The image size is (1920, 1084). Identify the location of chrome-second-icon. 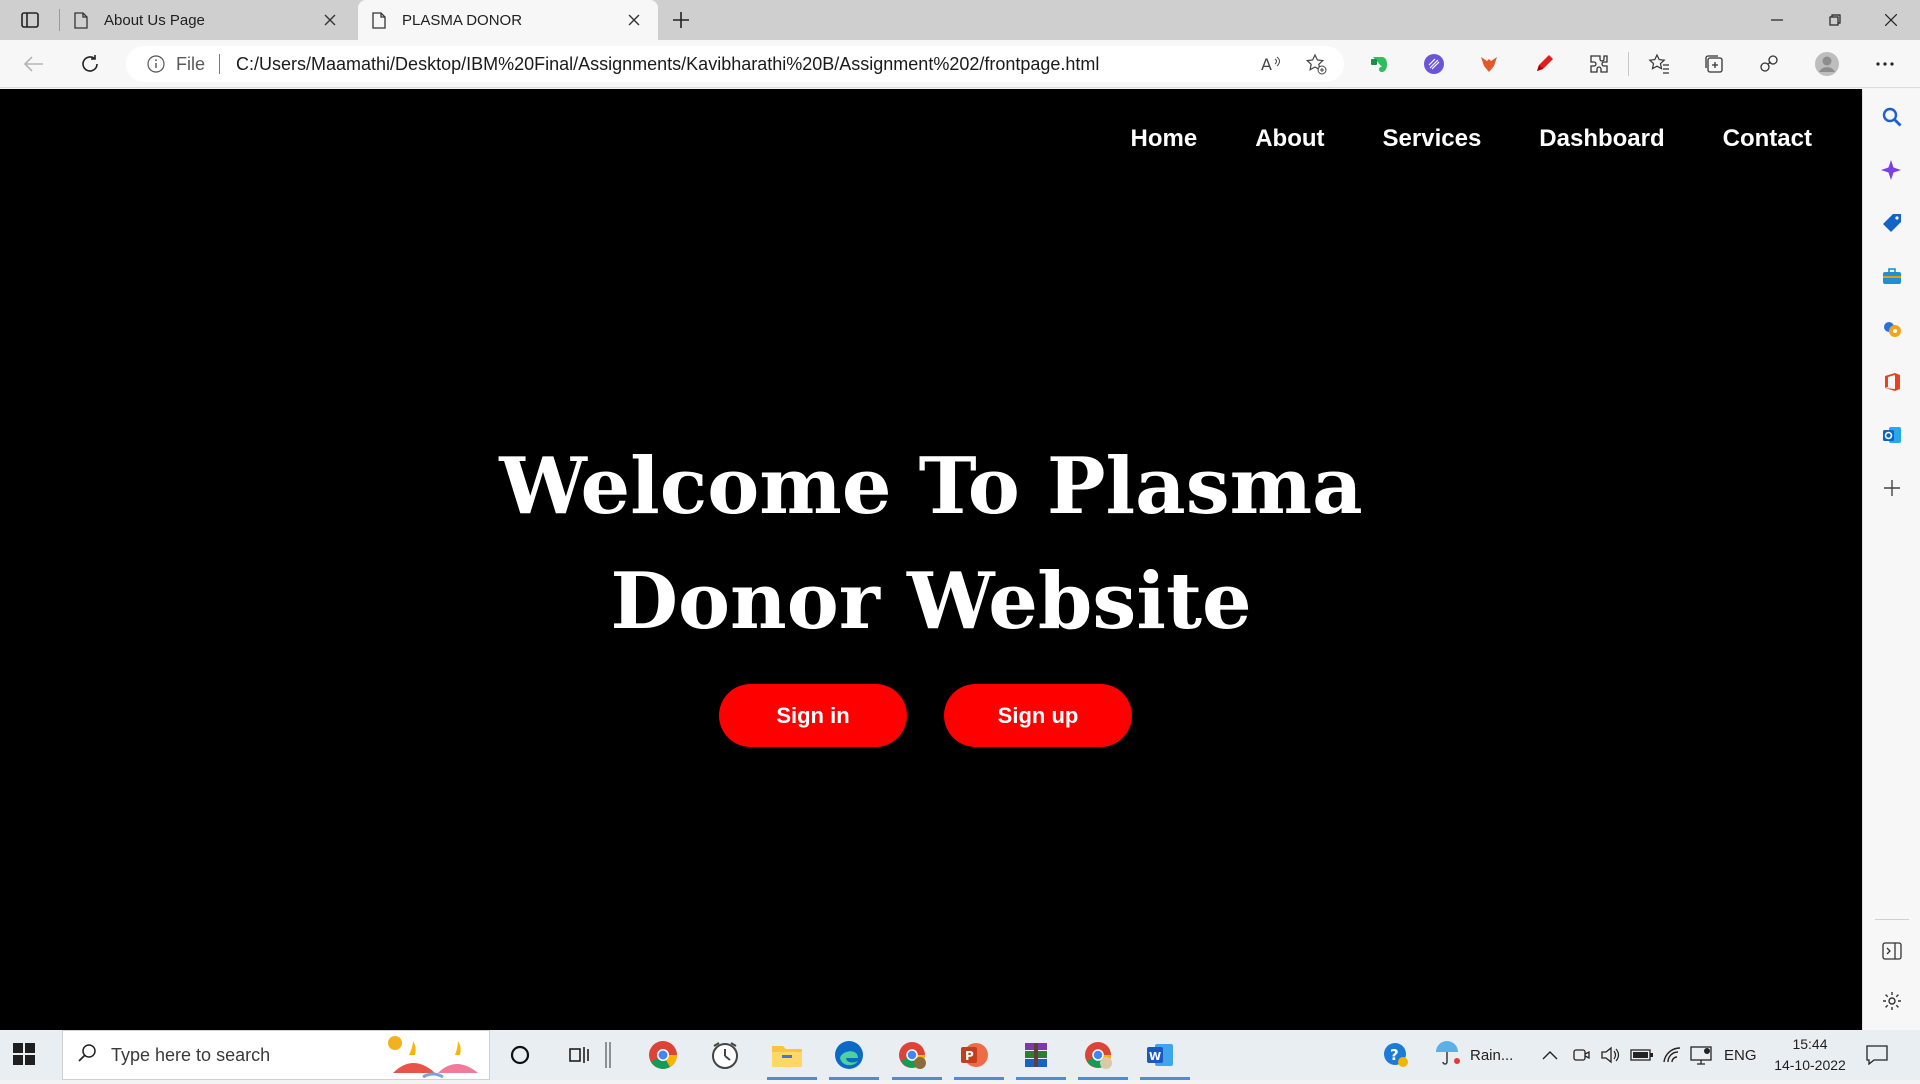
(1103, 1057).